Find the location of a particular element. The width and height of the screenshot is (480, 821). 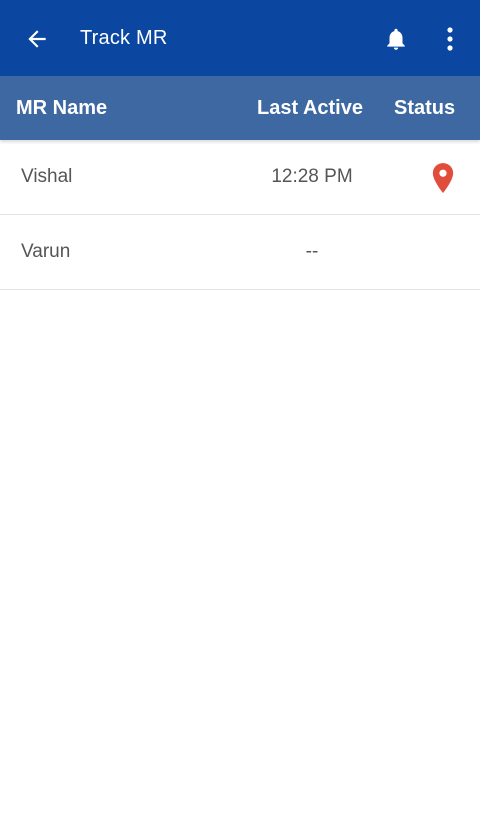

back-button is located at coordinates (37, 39).